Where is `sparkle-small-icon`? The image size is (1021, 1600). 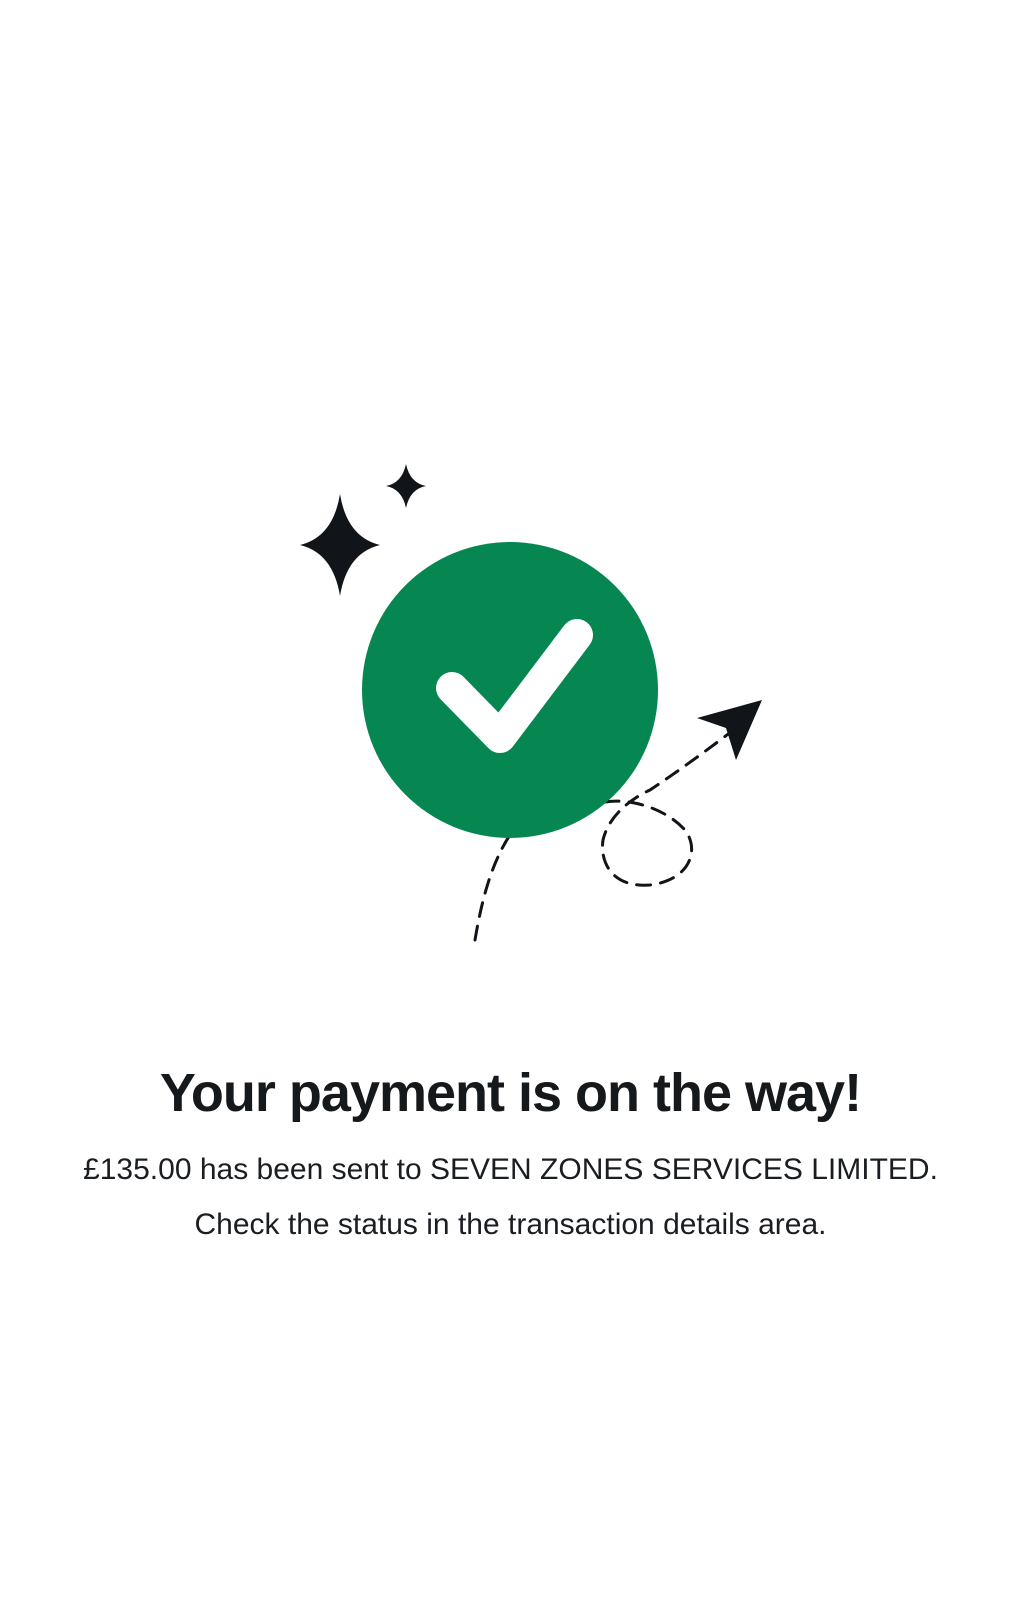
sparkle-small-icon is located at coordinates (406, 486).